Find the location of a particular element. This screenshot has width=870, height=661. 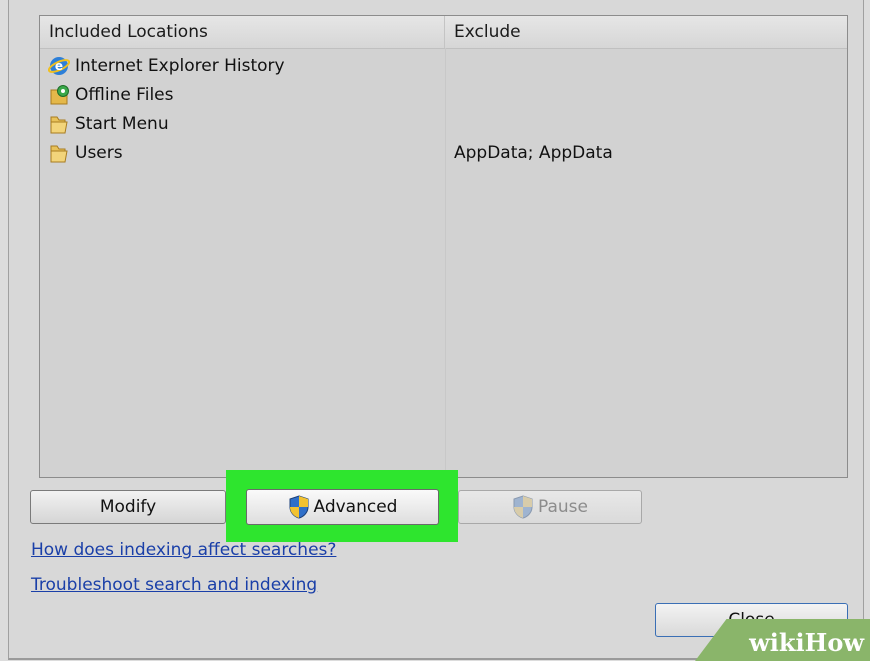

modify-button: Modify is located at coordinates (128, 507).